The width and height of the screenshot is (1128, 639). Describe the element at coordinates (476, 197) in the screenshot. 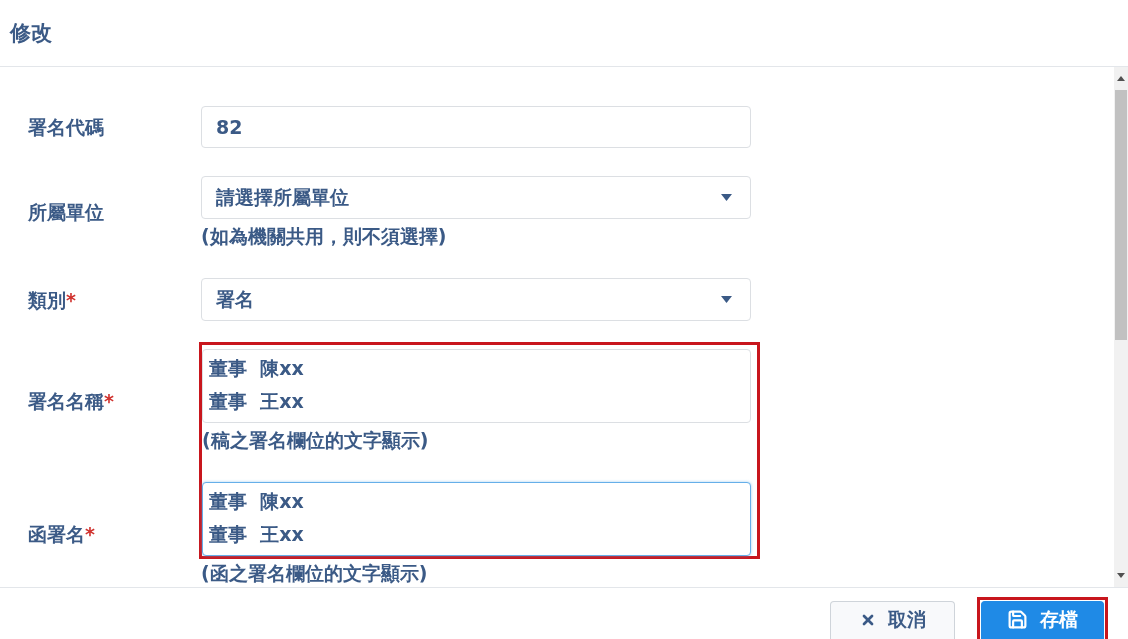

I see `select-field: 請選擇所屬單位` at that location.